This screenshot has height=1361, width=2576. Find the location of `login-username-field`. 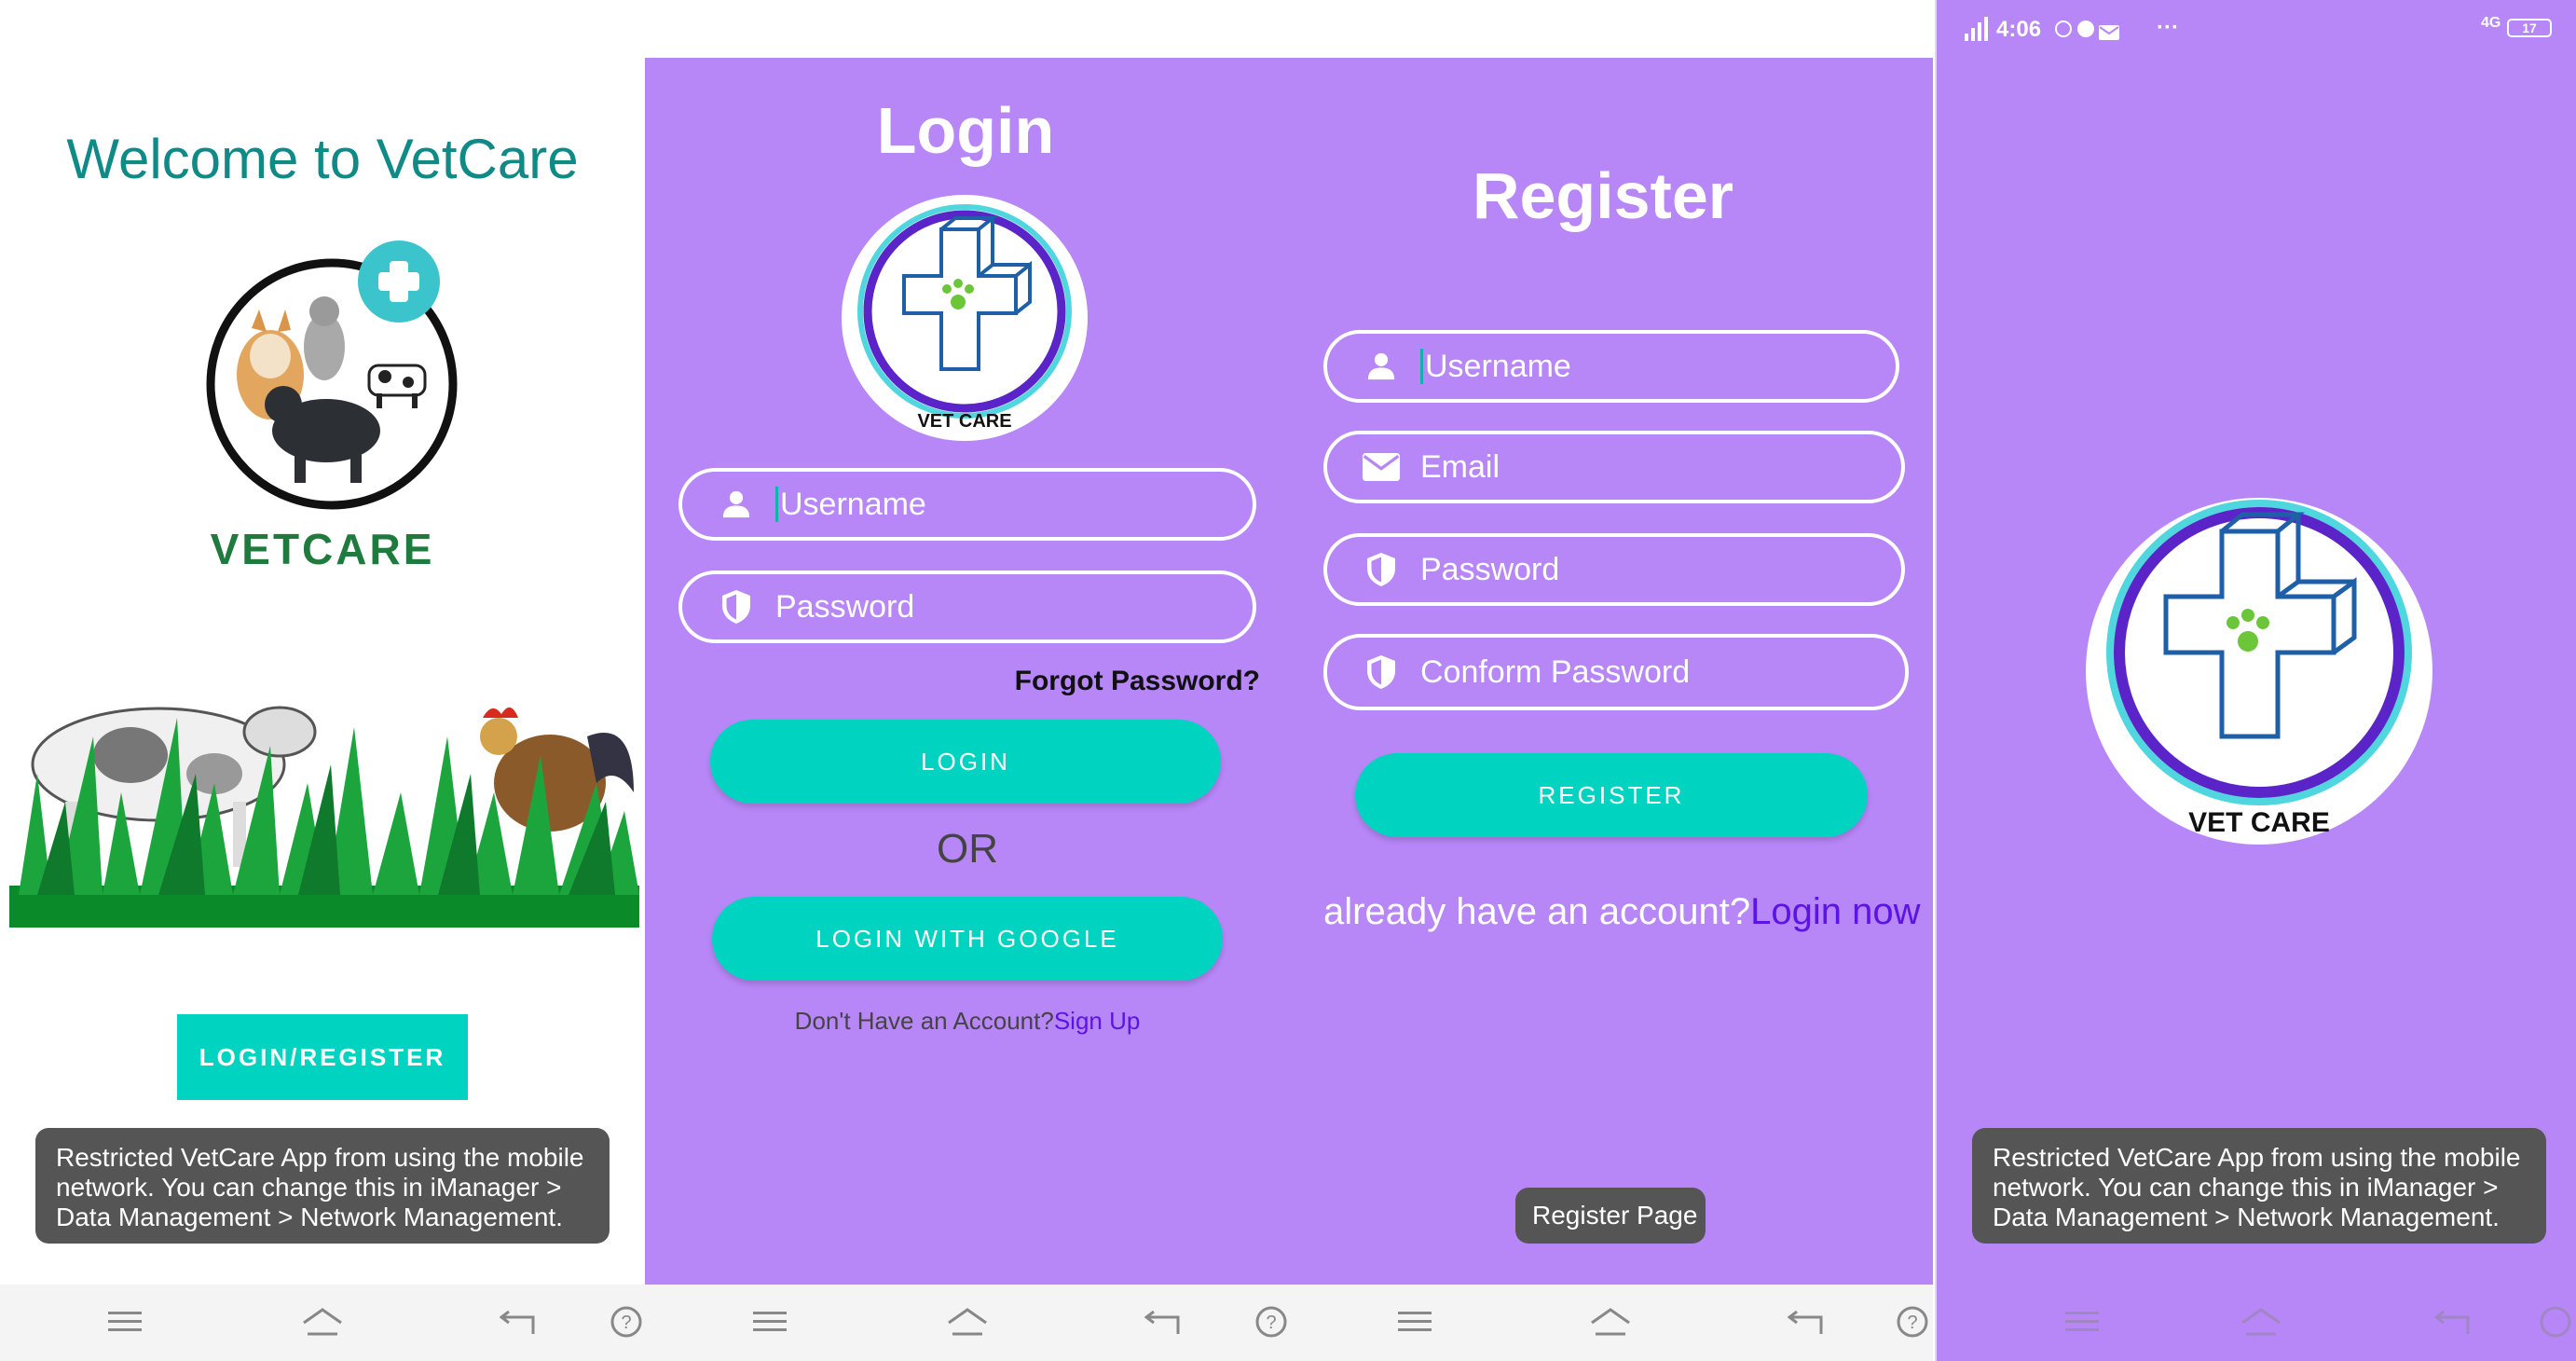

login-username-field is located at coordinates (967, 504).